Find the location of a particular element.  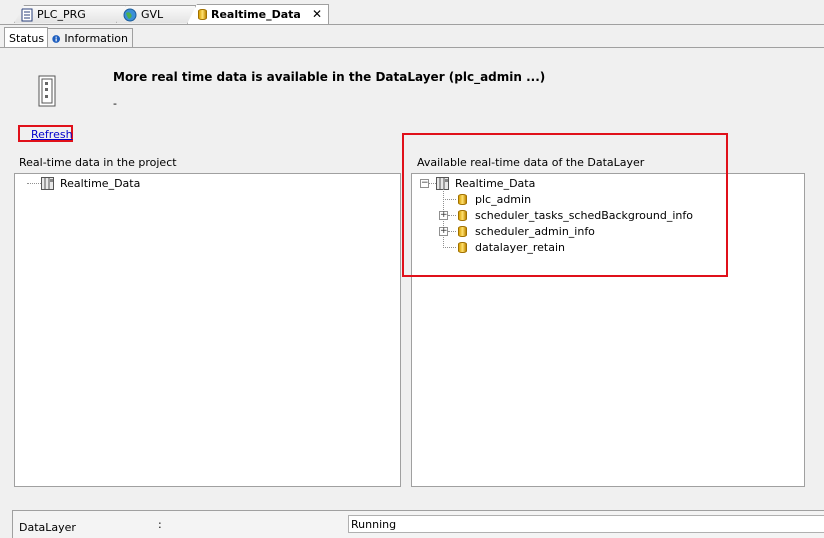

tab-label: PLC_PRG is located at coordinates (61, 14).